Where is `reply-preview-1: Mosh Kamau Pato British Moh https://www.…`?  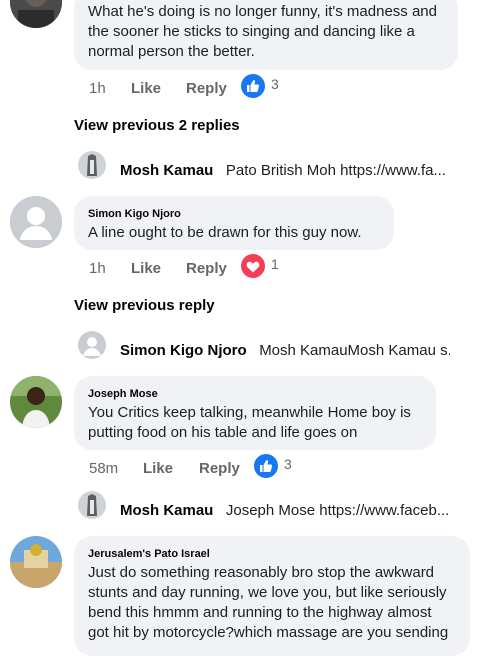
reply-preview-1: Mosh Kamau Pato British Moh https://www.… is located at coordinates (285, 175).